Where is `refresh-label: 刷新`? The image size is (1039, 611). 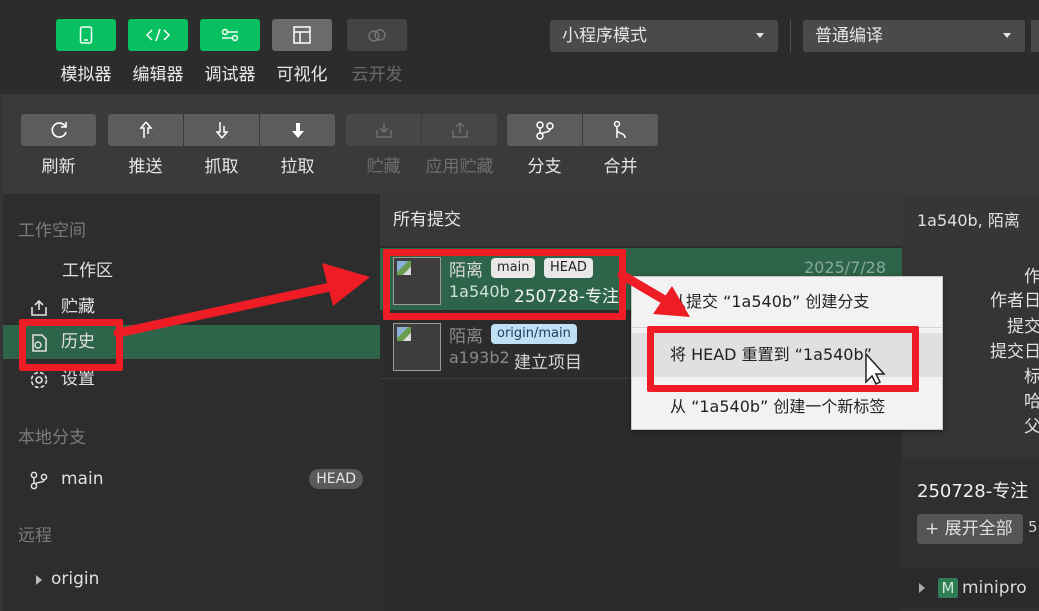 refresh-label: 刷新 is located at coordinates (58, 167).